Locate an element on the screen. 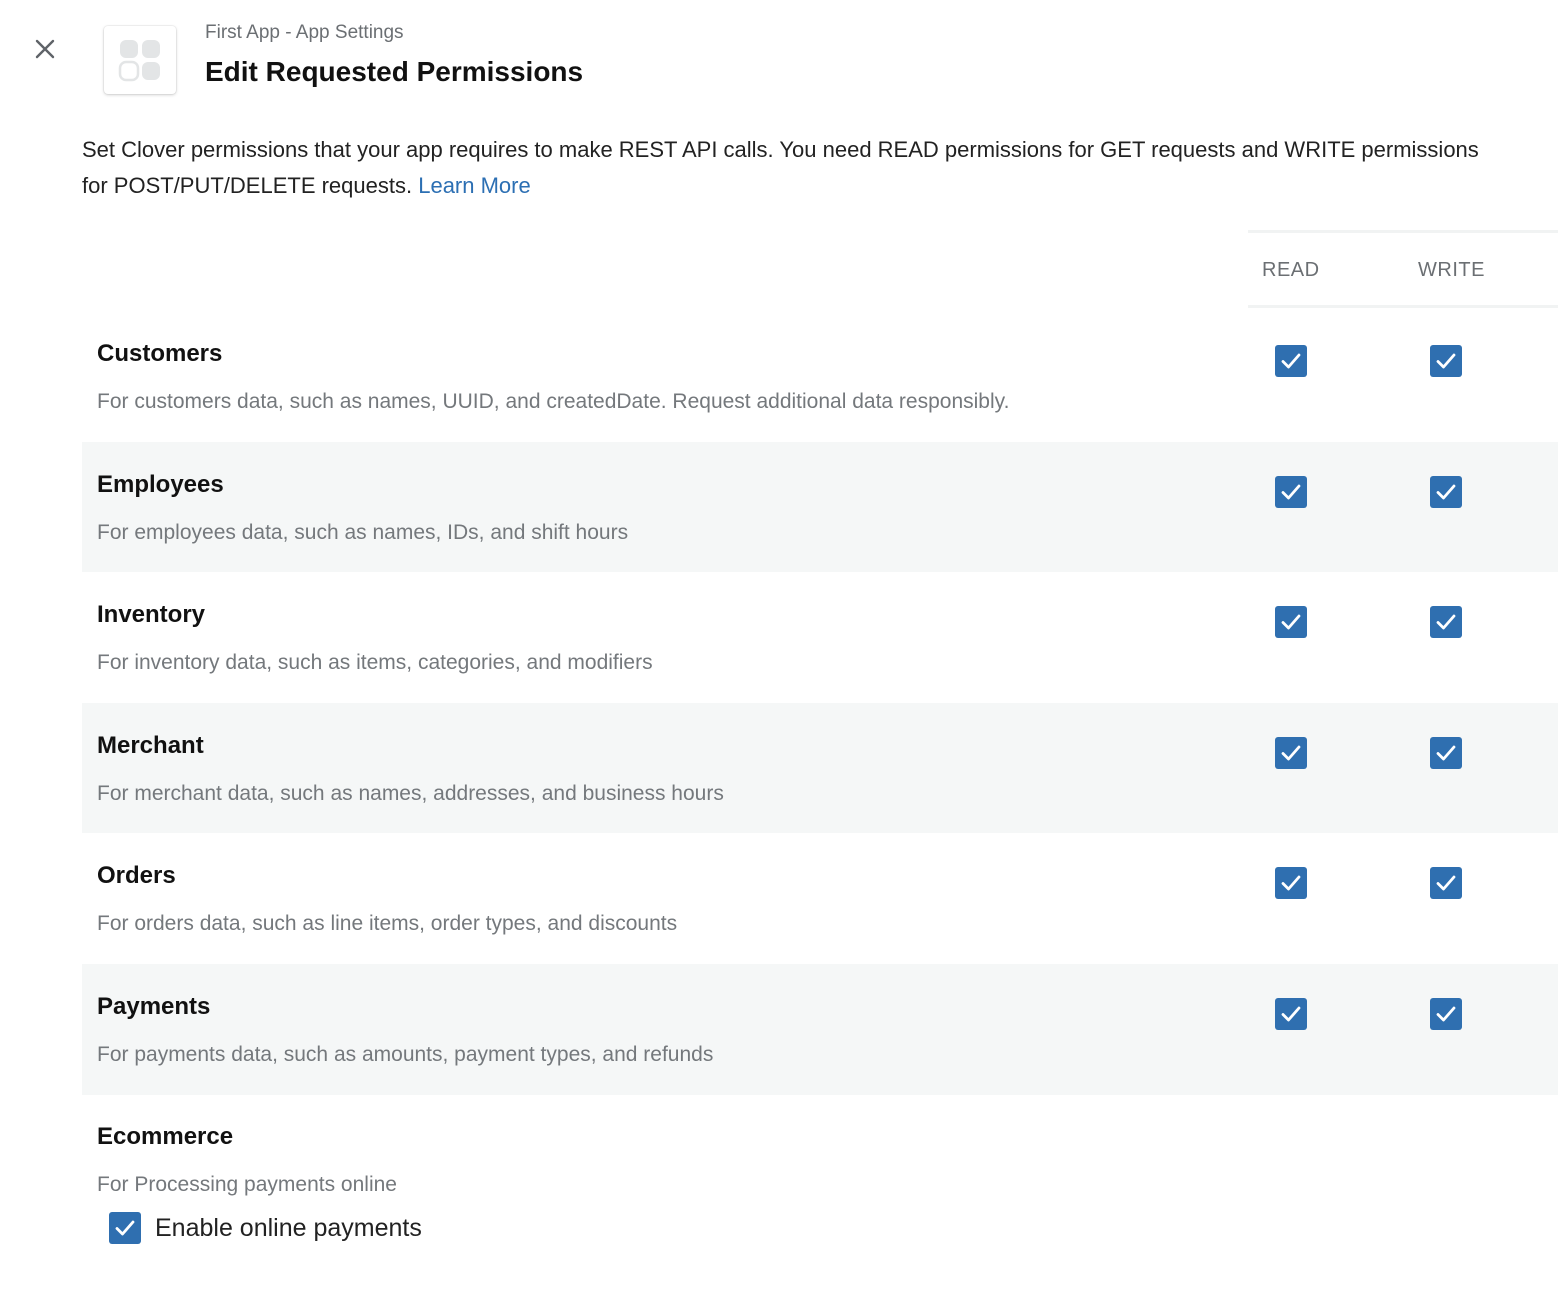  read-checkbox-payments is located at coordinates (1291, 1013).